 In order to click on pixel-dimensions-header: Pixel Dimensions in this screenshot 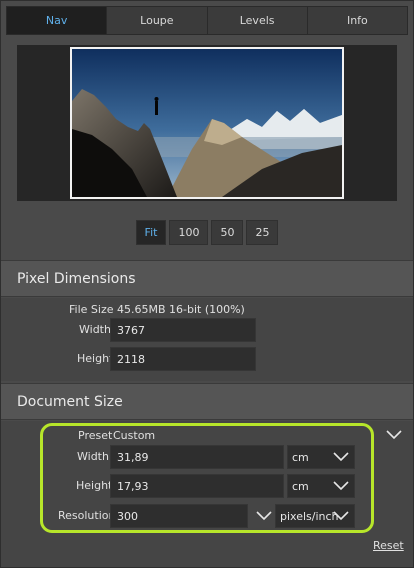, I will do `click(207, 278)`.